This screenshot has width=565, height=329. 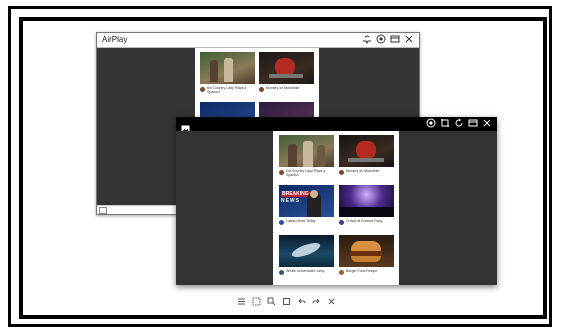 What do you see at coordinates (301, 221) in the screenshot?
I see `video-caption: Latest News Today` at bounding box center [301, 221].